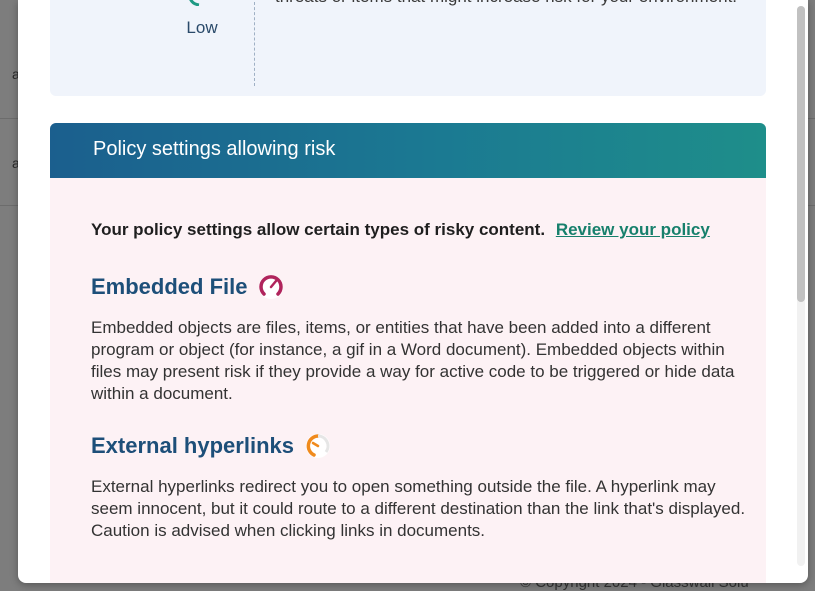 This screenshot has width=815, height=591. Describe the element at coordinates (192, 445) in the screenshot. I see `external-hyperlinks-title-text: External hyperlinks` at that location.